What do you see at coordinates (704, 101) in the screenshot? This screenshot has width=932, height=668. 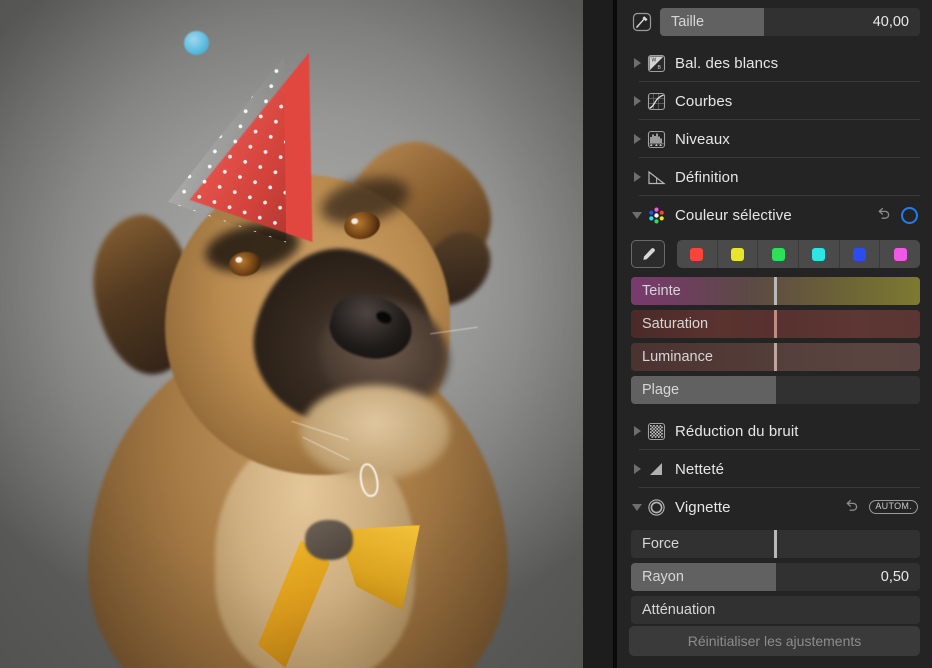 I see `section-label: Courbes` at bounding box center [704, 101].